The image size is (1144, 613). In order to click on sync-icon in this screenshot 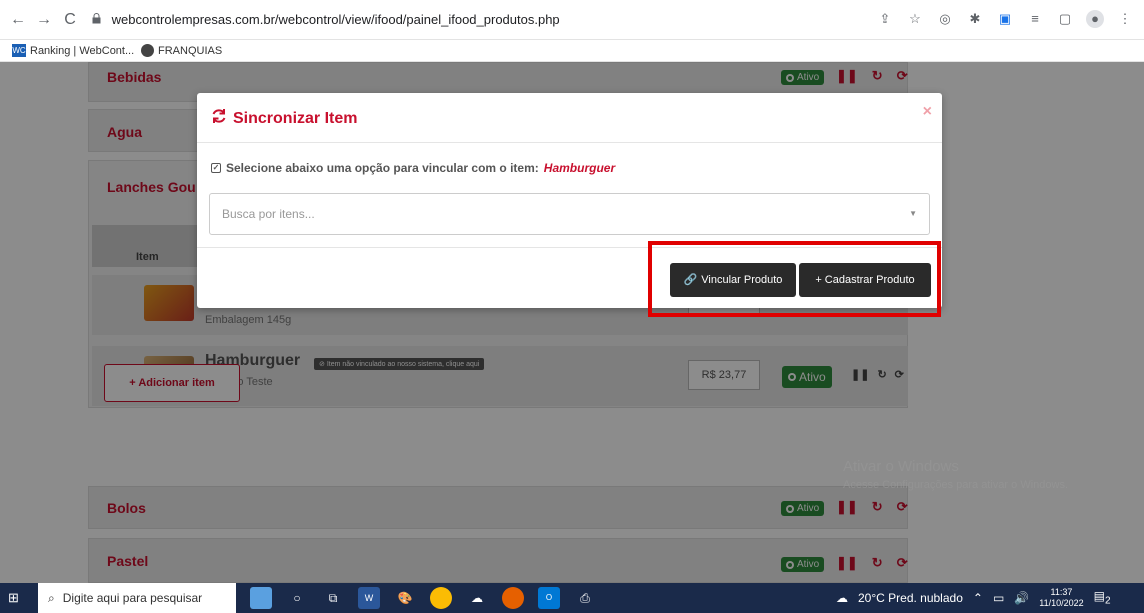, I will do `click(219, 118)`.